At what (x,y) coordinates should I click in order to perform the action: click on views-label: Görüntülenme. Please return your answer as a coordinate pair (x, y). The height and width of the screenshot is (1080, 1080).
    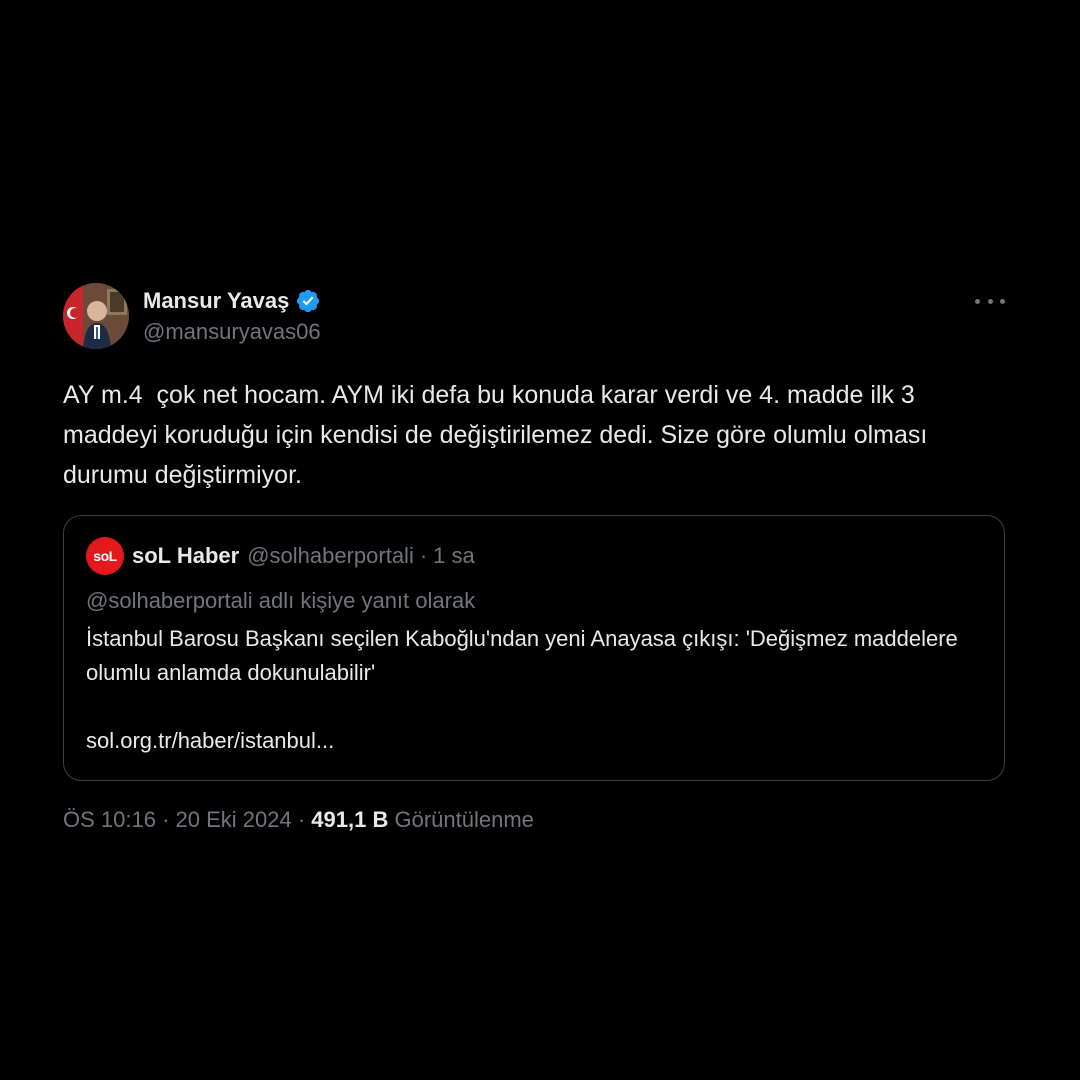
    Looking at the image, I should click on (463, 820).